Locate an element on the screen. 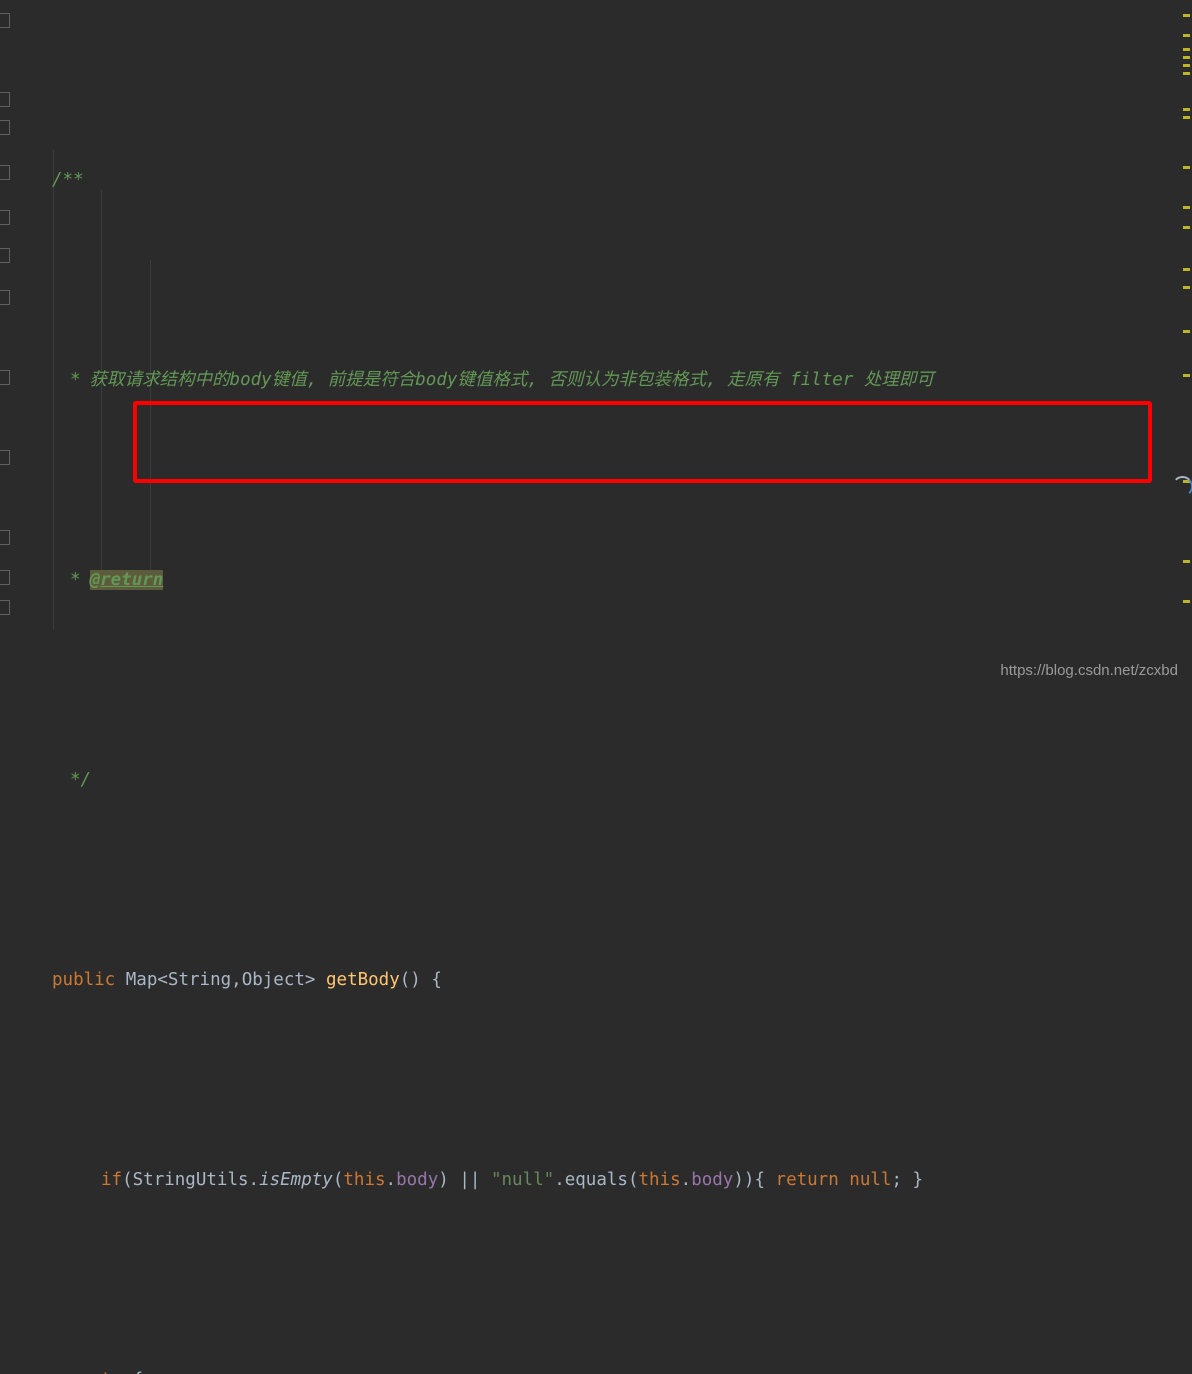 Image resolution: width=1192 pixels, height=1374 pixels. brace-close: } is located at coordinates (918, 1180).